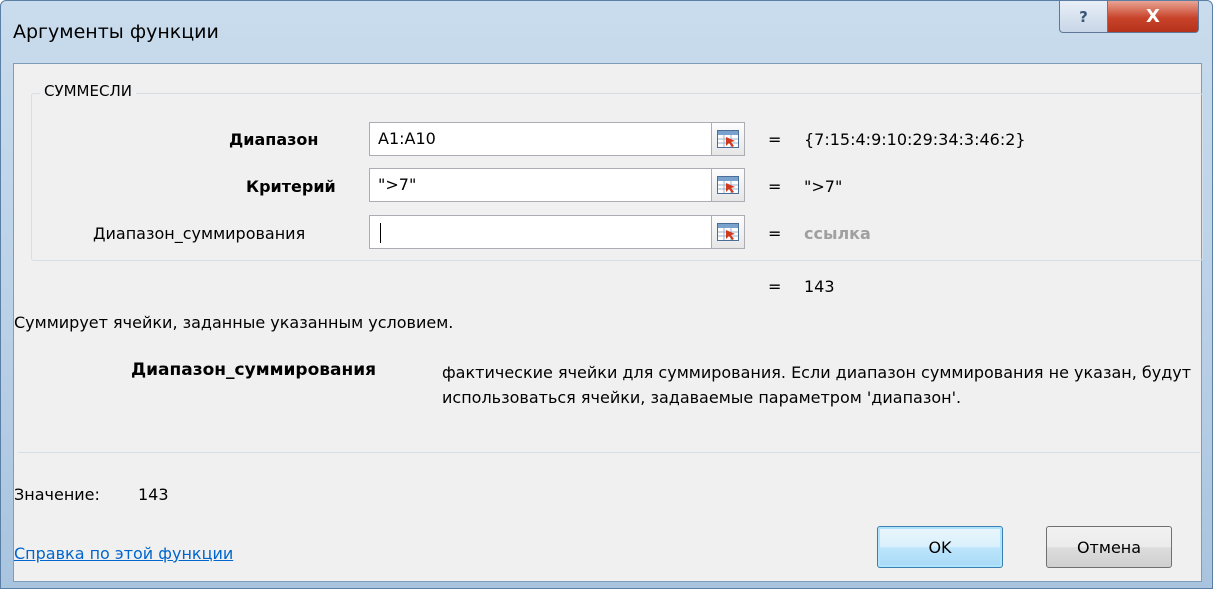 The height and width of the screenshot is (589, 1213). I want to click on arg-label-sum-range: Диапазон_суммирования, so click(199, 233).